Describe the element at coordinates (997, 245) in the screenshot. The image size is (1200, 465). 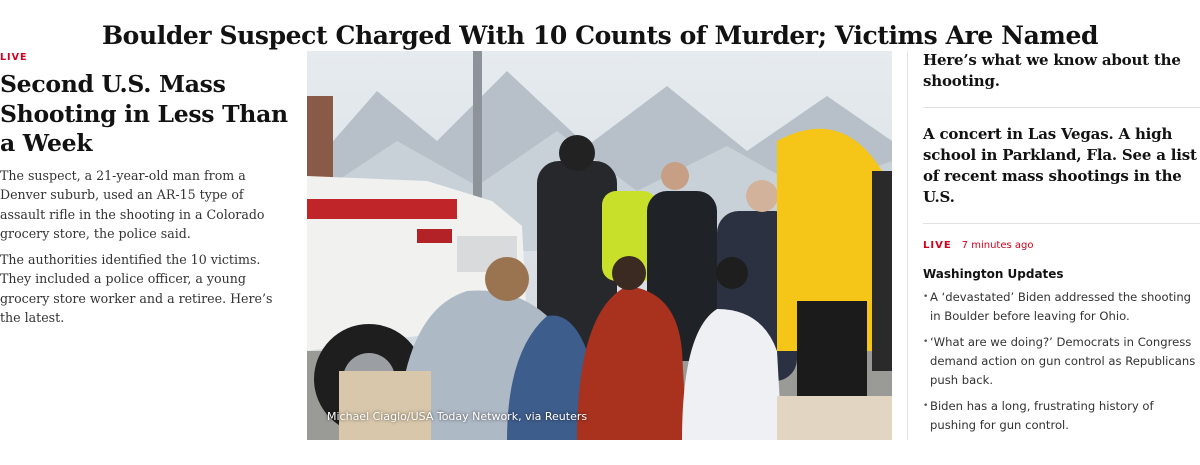
I see `live-timestamp: 7 minutes ago` at that location.